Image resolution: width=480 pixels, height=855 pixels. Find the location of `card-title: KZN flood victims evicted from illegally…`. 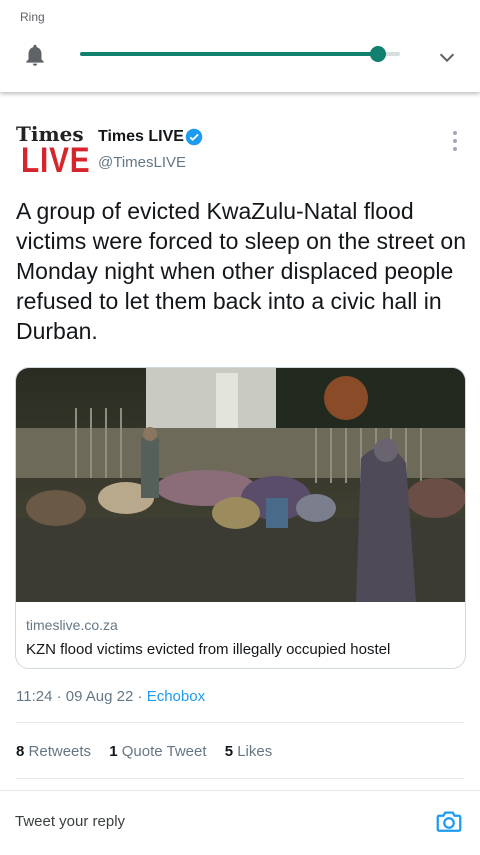

card-title: KZN flood victims evicted from illegally… is located at coordinates (208, 649).